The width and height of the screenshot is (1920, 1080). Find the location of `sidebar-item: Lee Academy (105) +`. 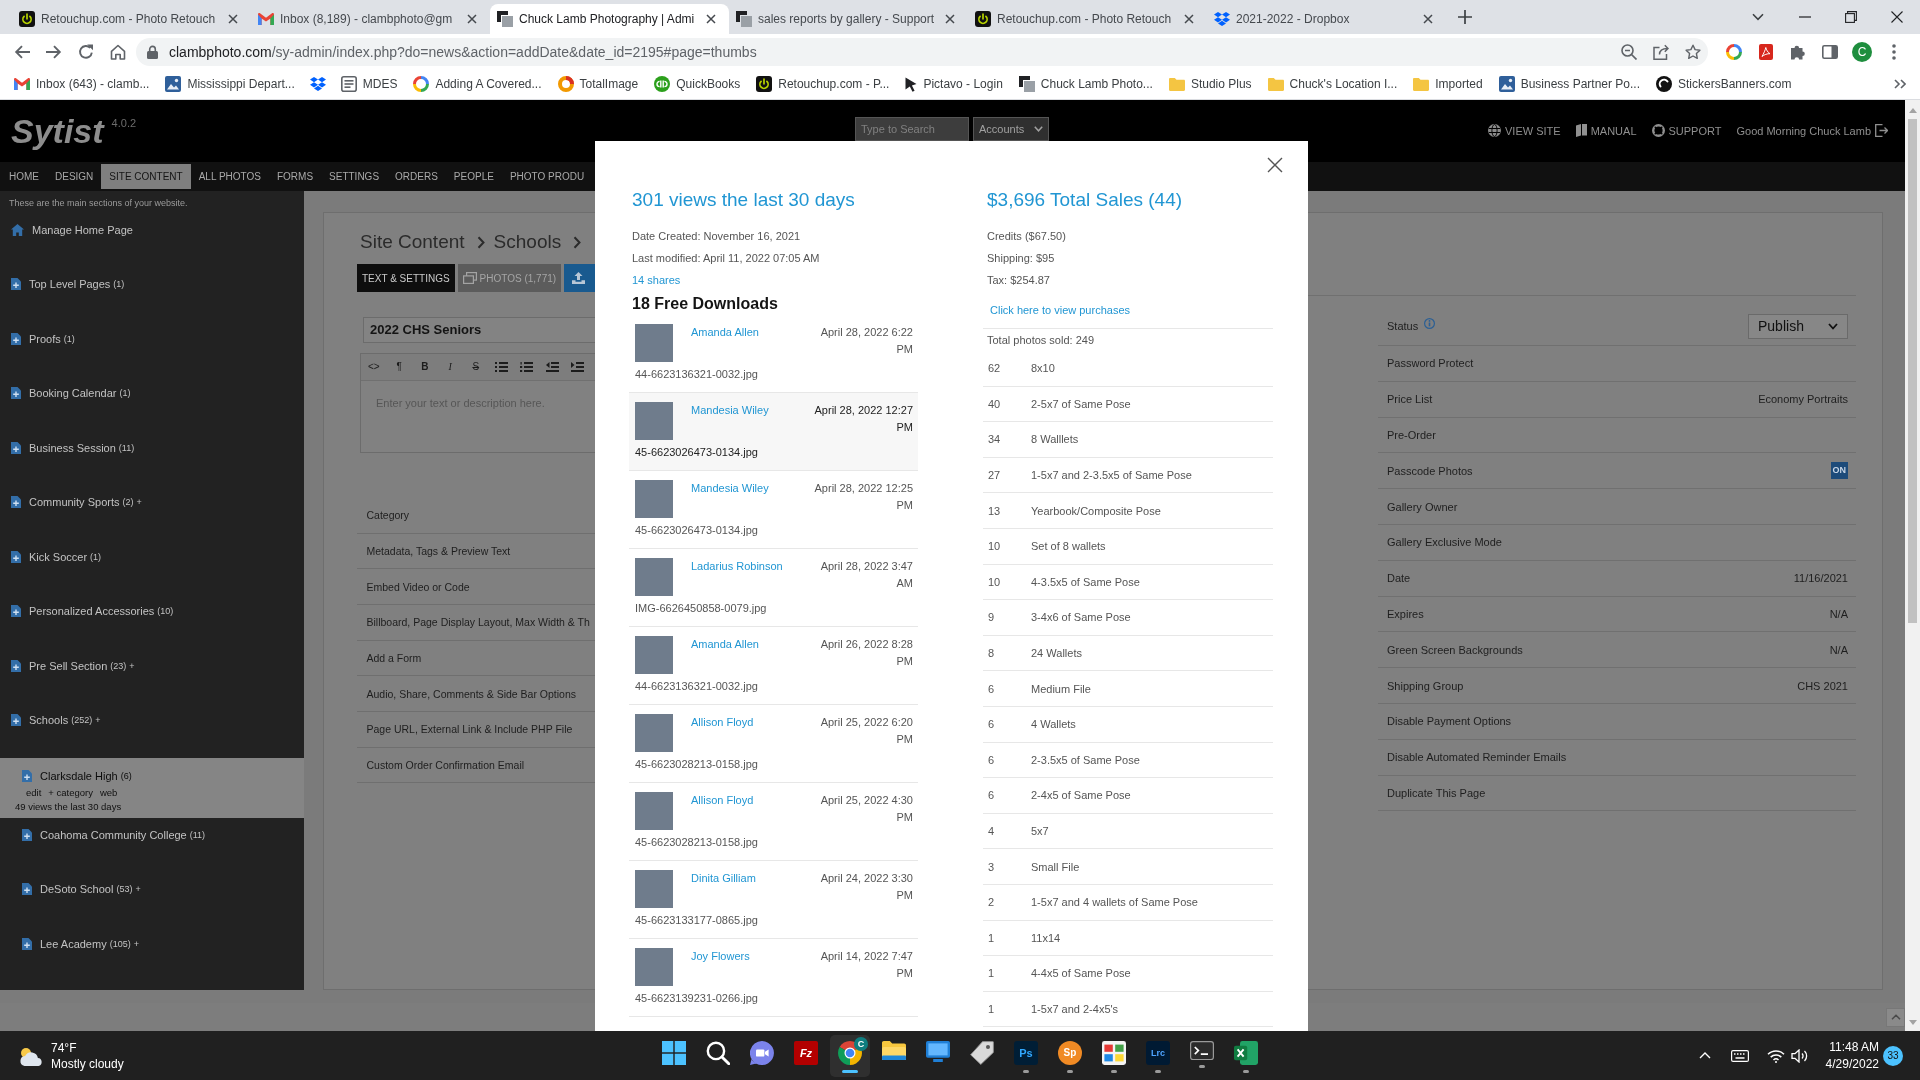

sidebar-item: Lee Academy (105) + is located at coordinates (80, 943).